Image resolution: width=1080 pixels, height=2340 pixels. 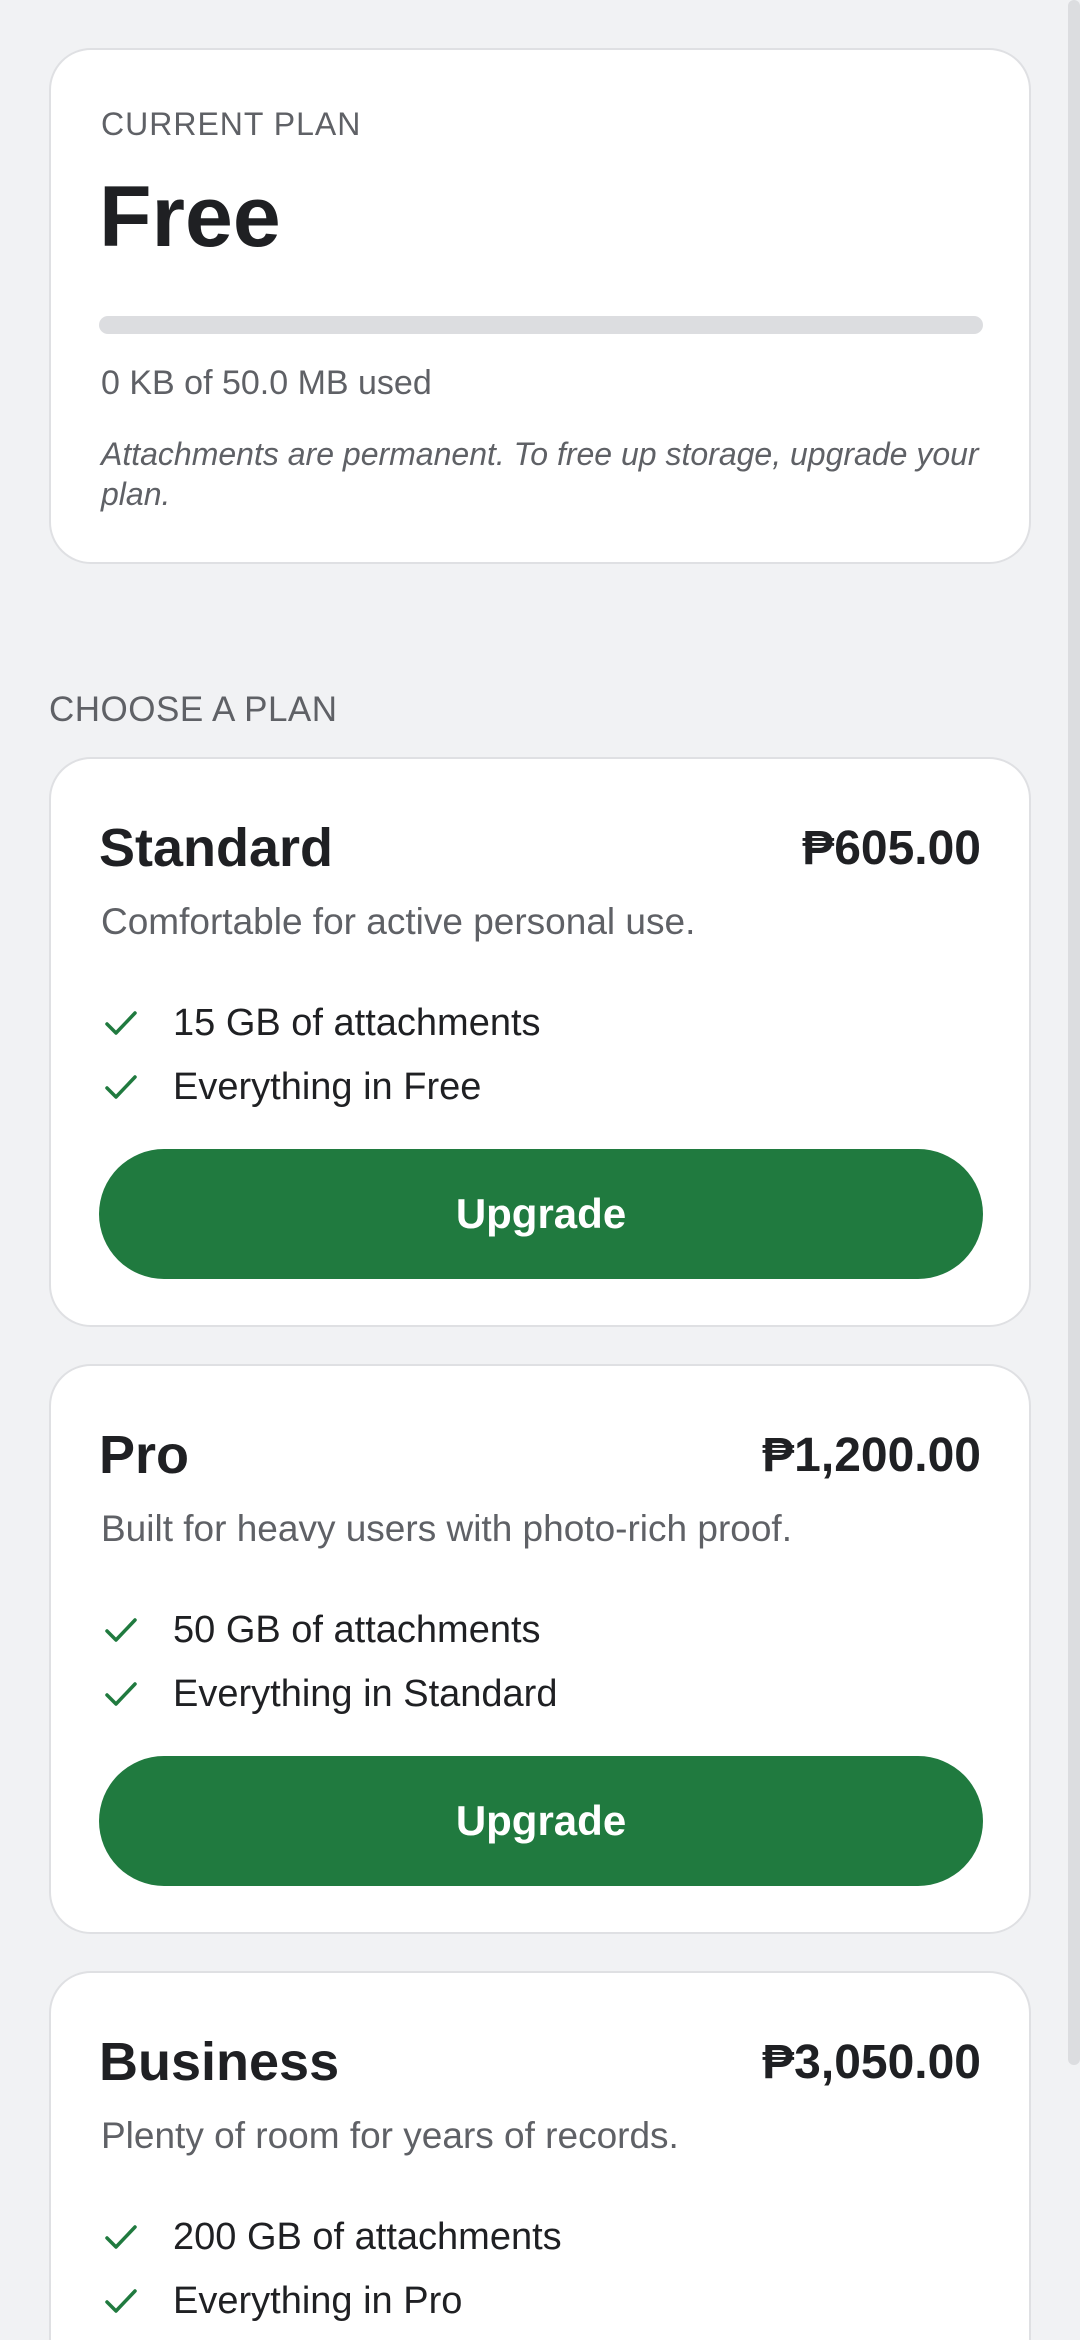 What do you see at coordinates (193, 709) in the screenshot?
I see `choose-plan-heading: CHOOSE A PLAN` at bounding box center [193, 709].